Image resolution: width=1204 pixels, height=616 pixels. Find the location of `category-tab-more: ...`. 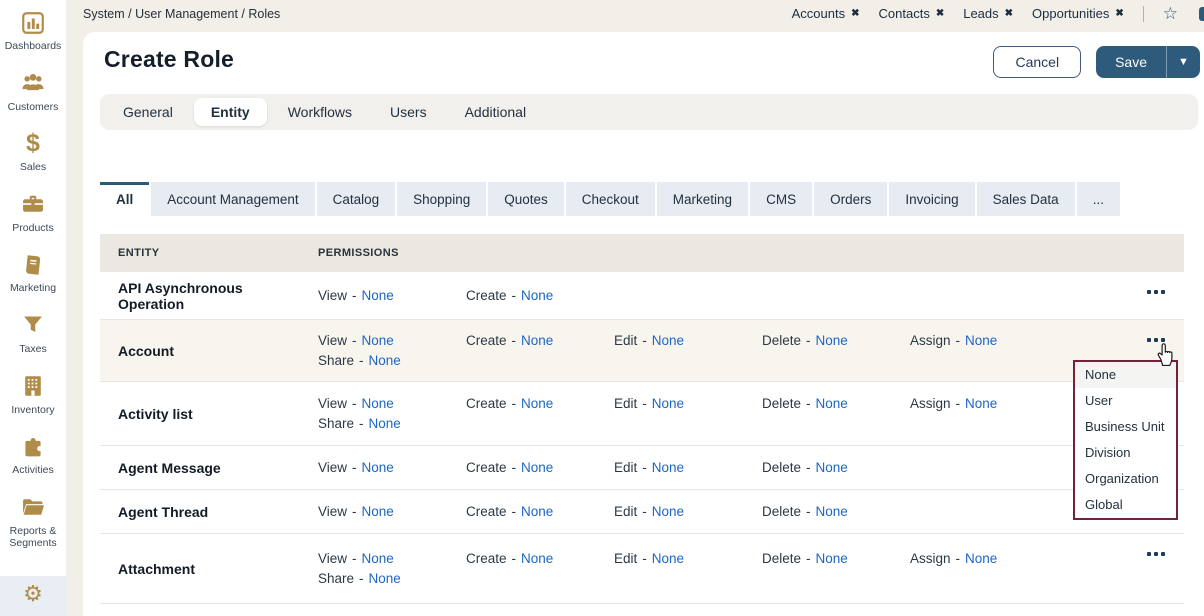

category-tab-more: ... is located at coordinates (1098, 199).